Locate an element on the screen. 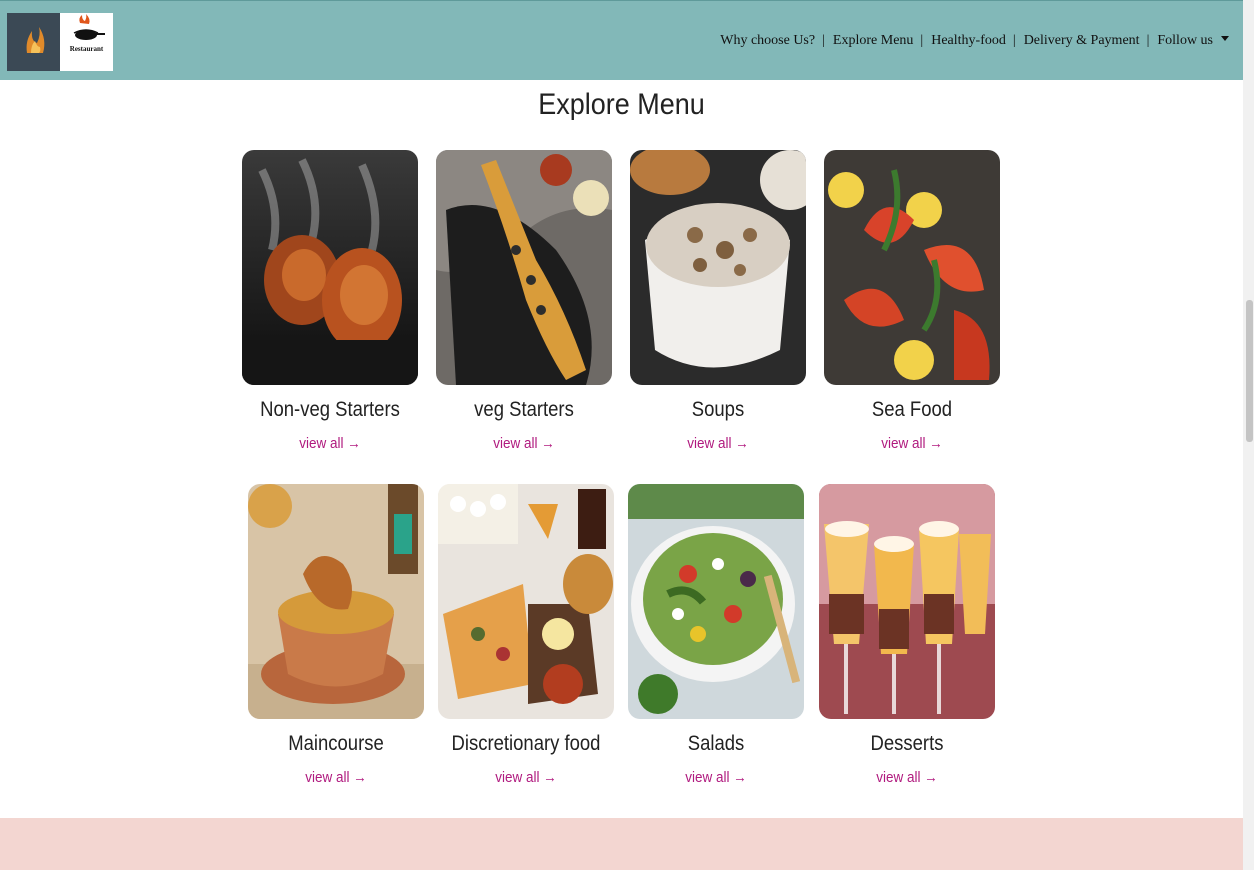  nav-explore-menu: Explore Menu is located at coordinates (873, 41).